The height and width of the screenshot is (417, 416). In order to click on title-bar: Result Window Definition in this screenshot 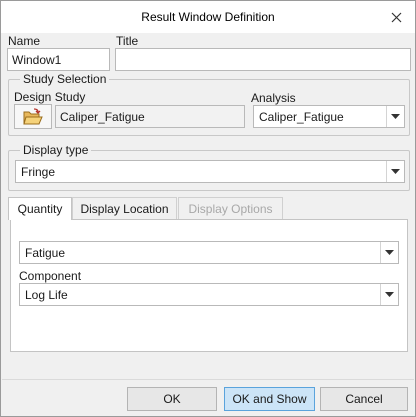, I will do `click(208, 17)`.